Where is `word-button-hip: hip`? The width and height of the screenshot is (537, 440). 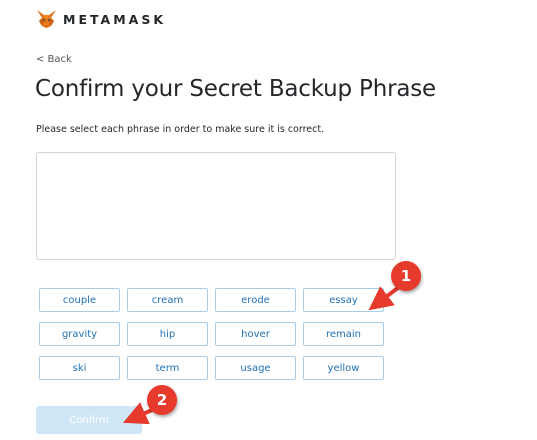 word-button-hip: hip is located at coordinates (167, 334).